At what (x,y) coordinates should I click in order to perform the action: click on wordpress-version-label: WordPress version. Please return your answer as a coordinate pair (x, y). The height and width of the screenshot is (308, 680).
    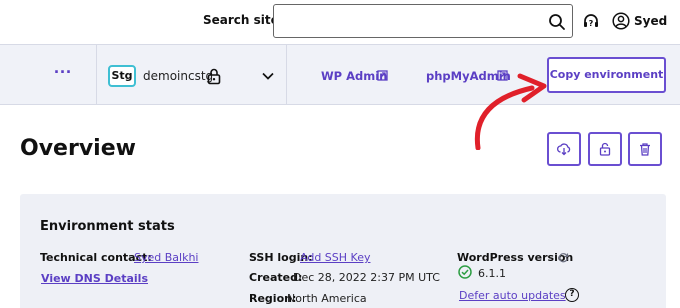
    Looking at the image, I should click on (515, 257).